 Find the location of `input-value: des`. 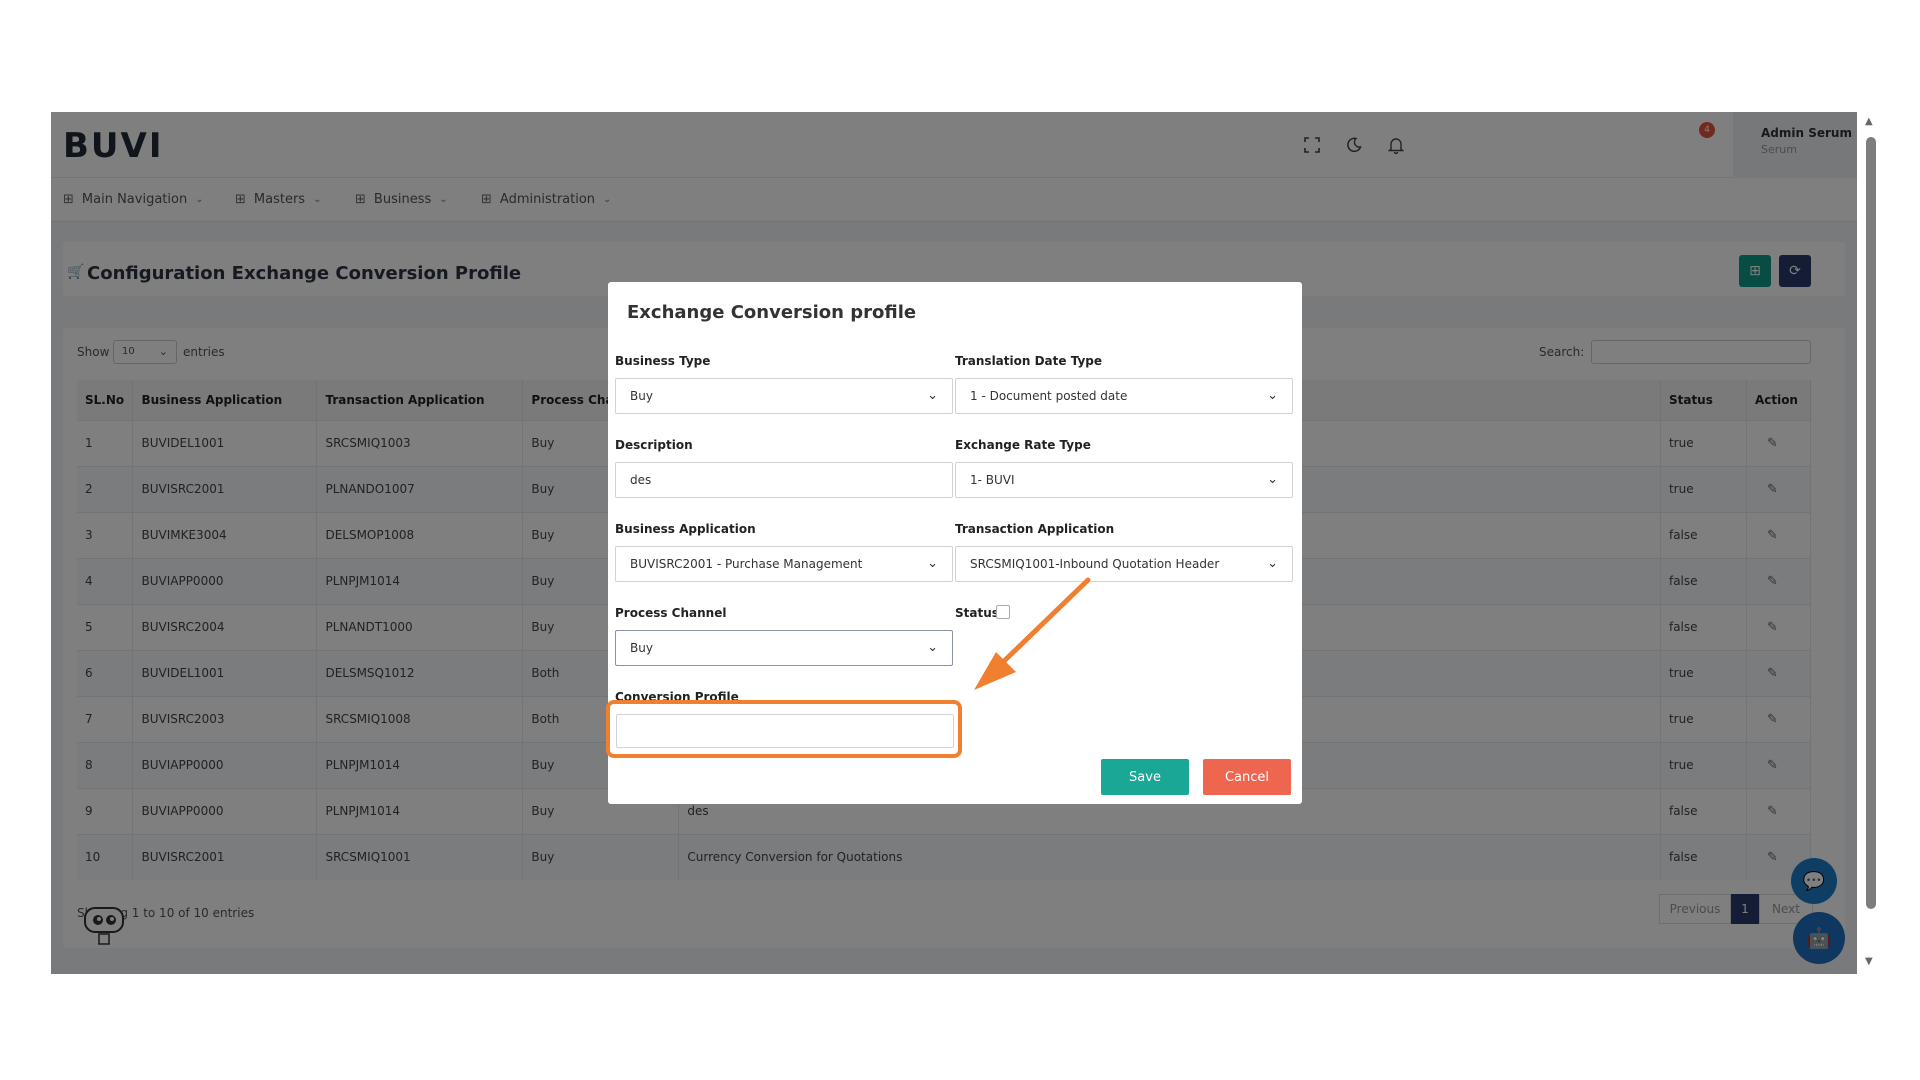

input-value: des is located at coordinates (641, 480).